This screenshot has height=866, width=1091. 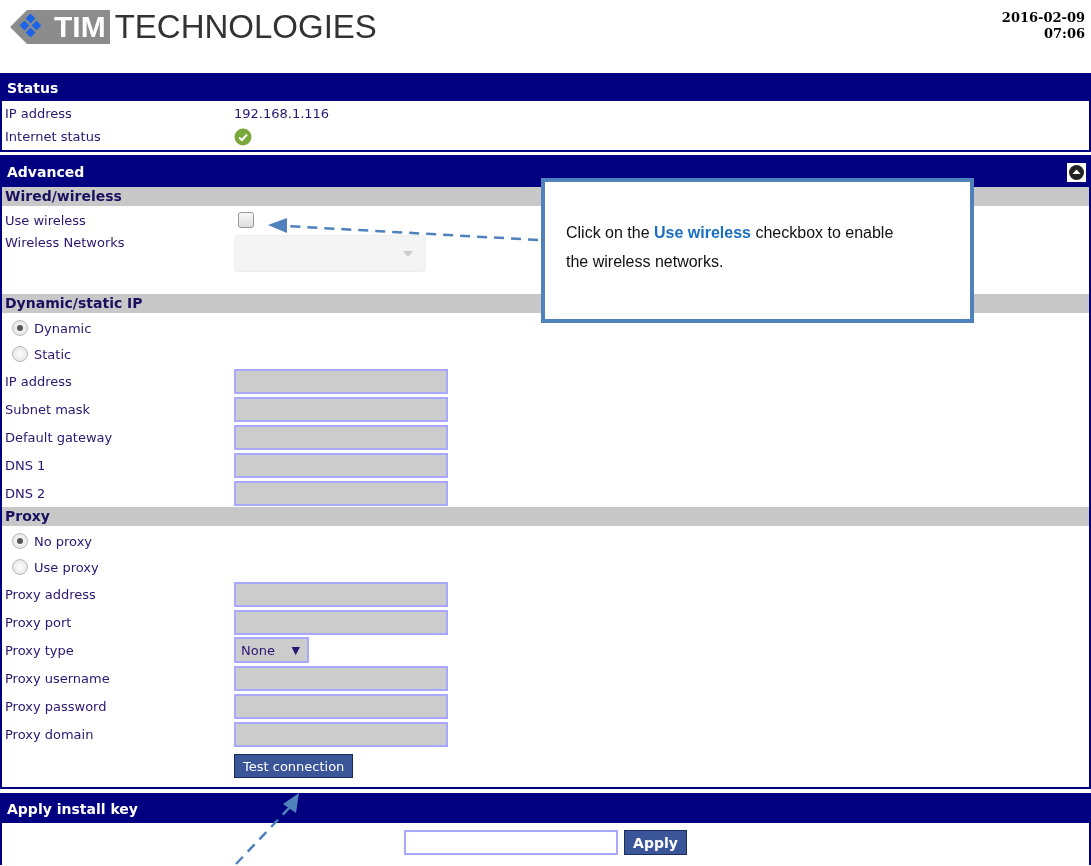 What do you see at coordinates (1043, 18) in the screenshot?
I see `date-text: 2016-02-09` at bounding box center [1043, 18].